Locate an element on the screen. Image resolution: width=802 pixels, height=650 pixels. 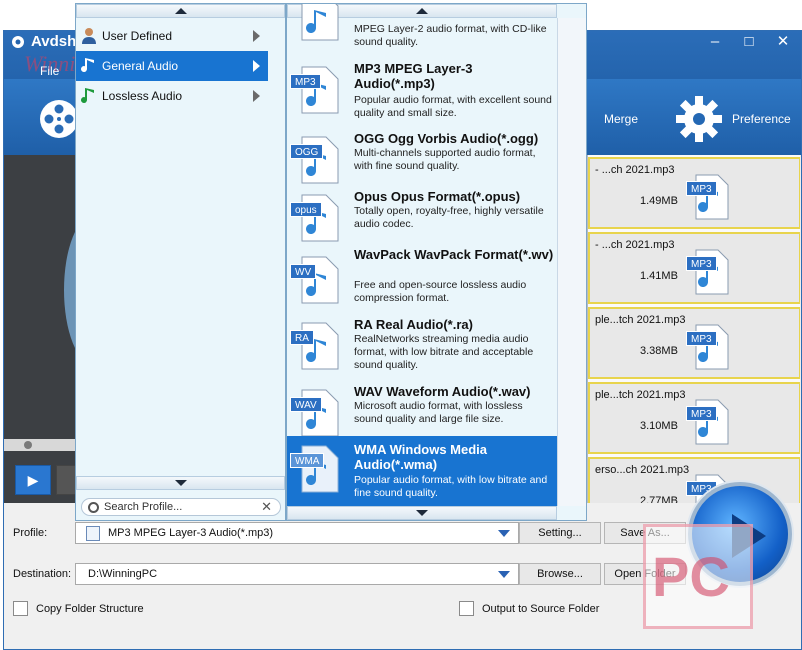
file-row: ple...tch 2021.mp3 3.10MB MP3 is located at coordinates (694, 418).